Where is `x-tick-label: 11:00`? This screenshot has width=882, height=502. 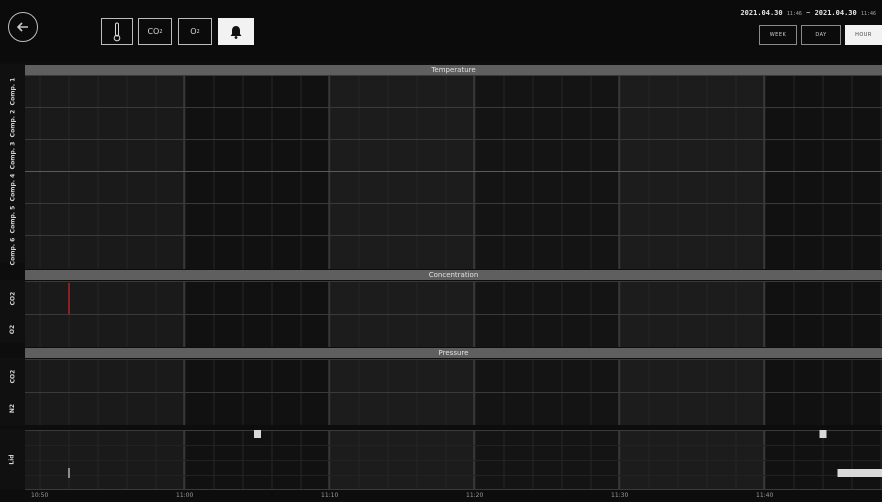 x-tick-label: 11:00 is located at coordinates (185, 495).